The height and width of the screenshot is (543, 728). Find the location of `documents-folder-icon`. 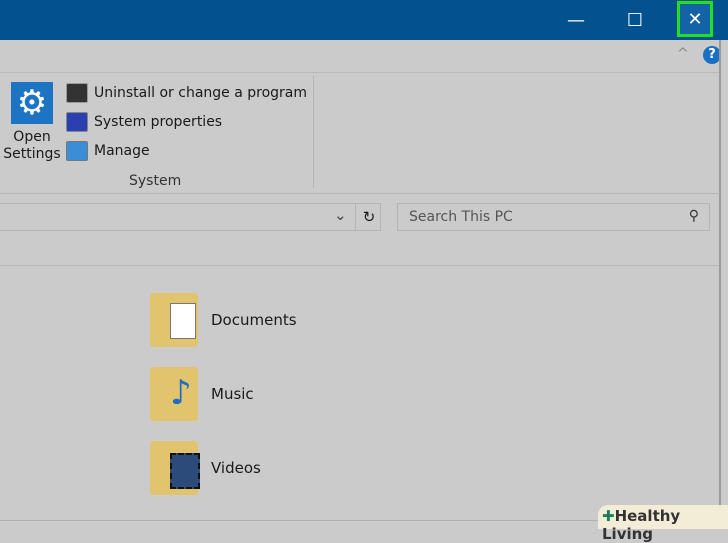

documents-folder-icon is located at coordinates (174, 320).